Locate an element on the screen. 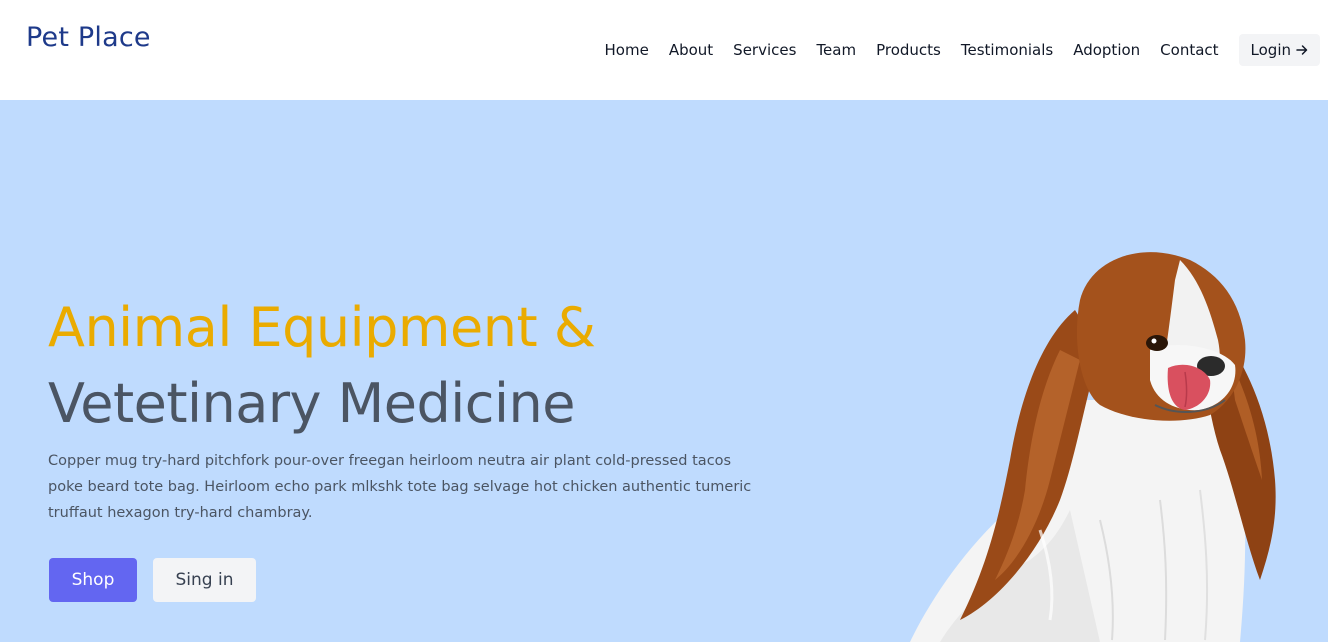 This screenshot has width=1328, height=642. nav-services: Services is located at coordinates (764, 50).